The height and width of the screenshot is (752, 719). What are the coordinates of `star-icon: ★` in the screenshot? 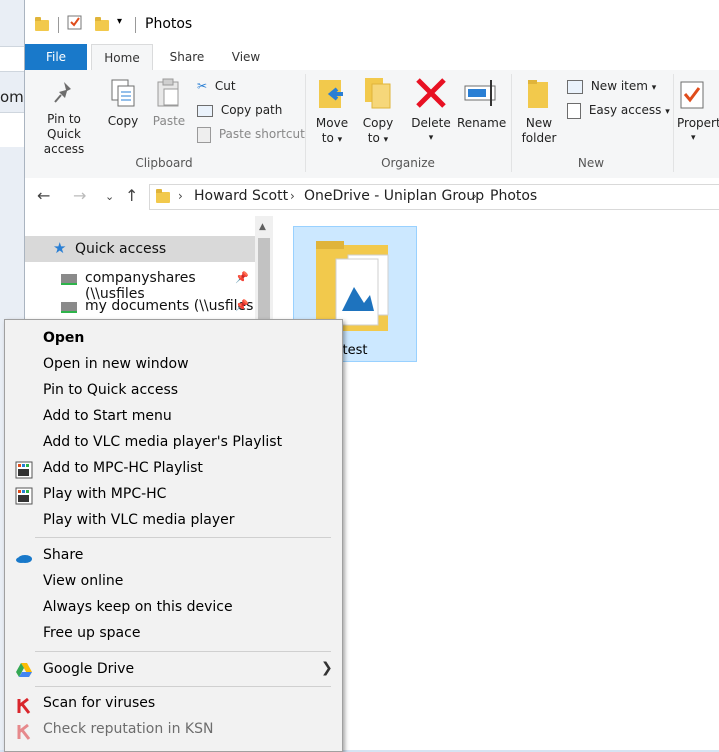 It's located at (60, 248).